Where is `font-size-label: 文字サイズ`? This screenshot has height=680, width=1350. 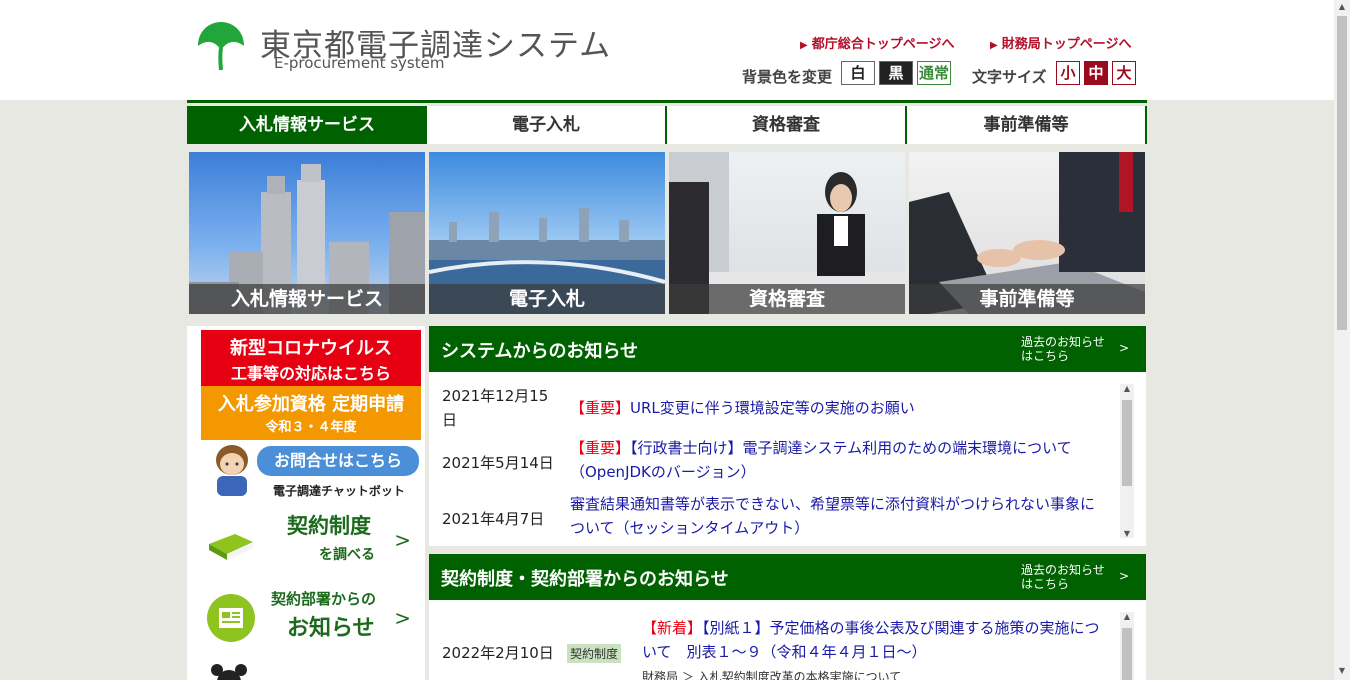
font-size-label: 文字サイズ is located at coordinates (1009, 77).